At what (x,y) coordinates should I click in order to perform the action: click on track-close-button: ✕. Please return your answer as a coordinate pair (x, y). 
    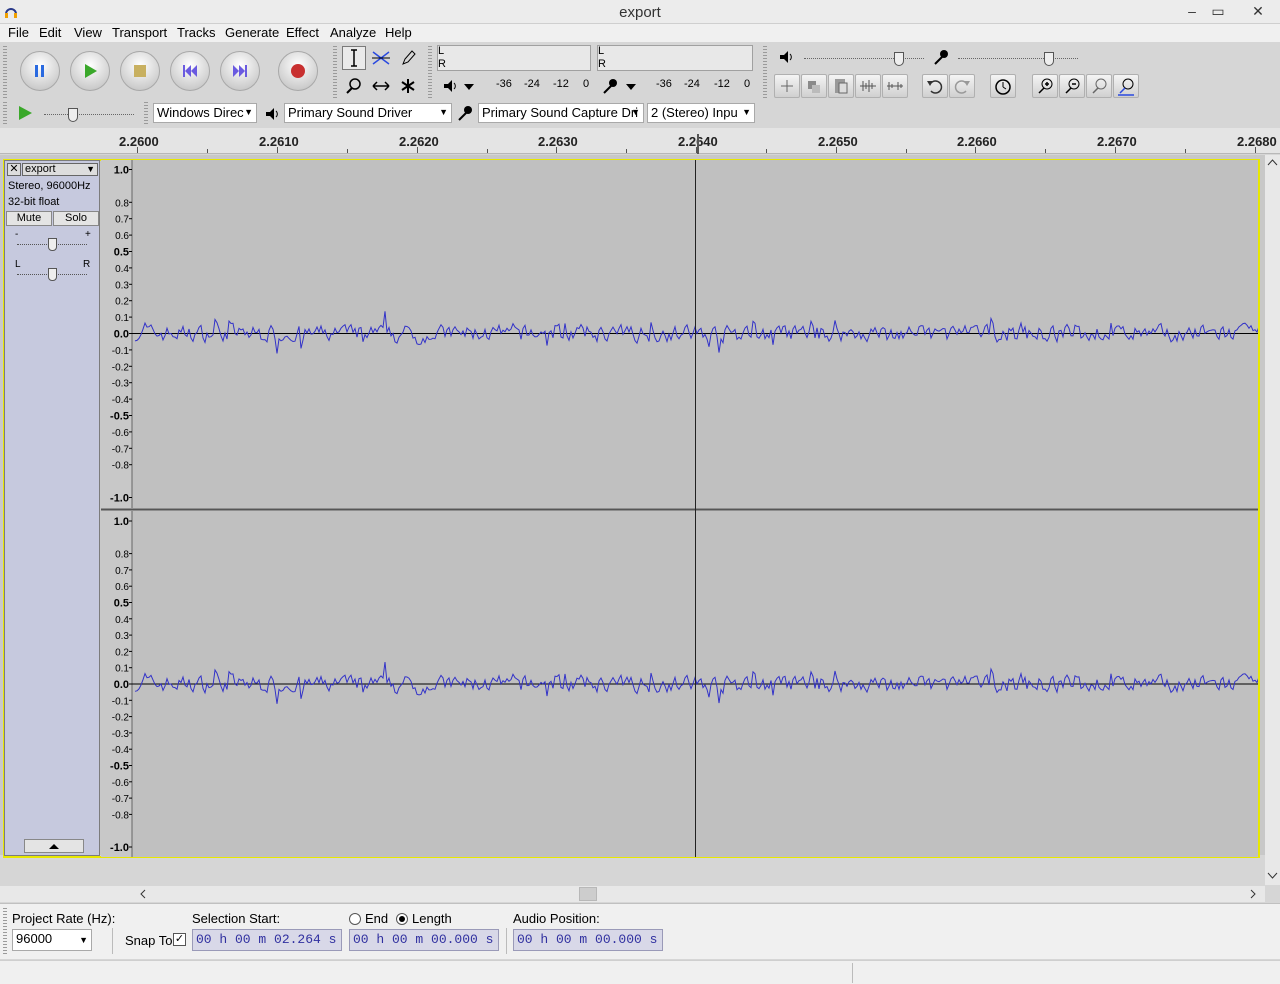
    Looking at the image, I should click on (14, 169).